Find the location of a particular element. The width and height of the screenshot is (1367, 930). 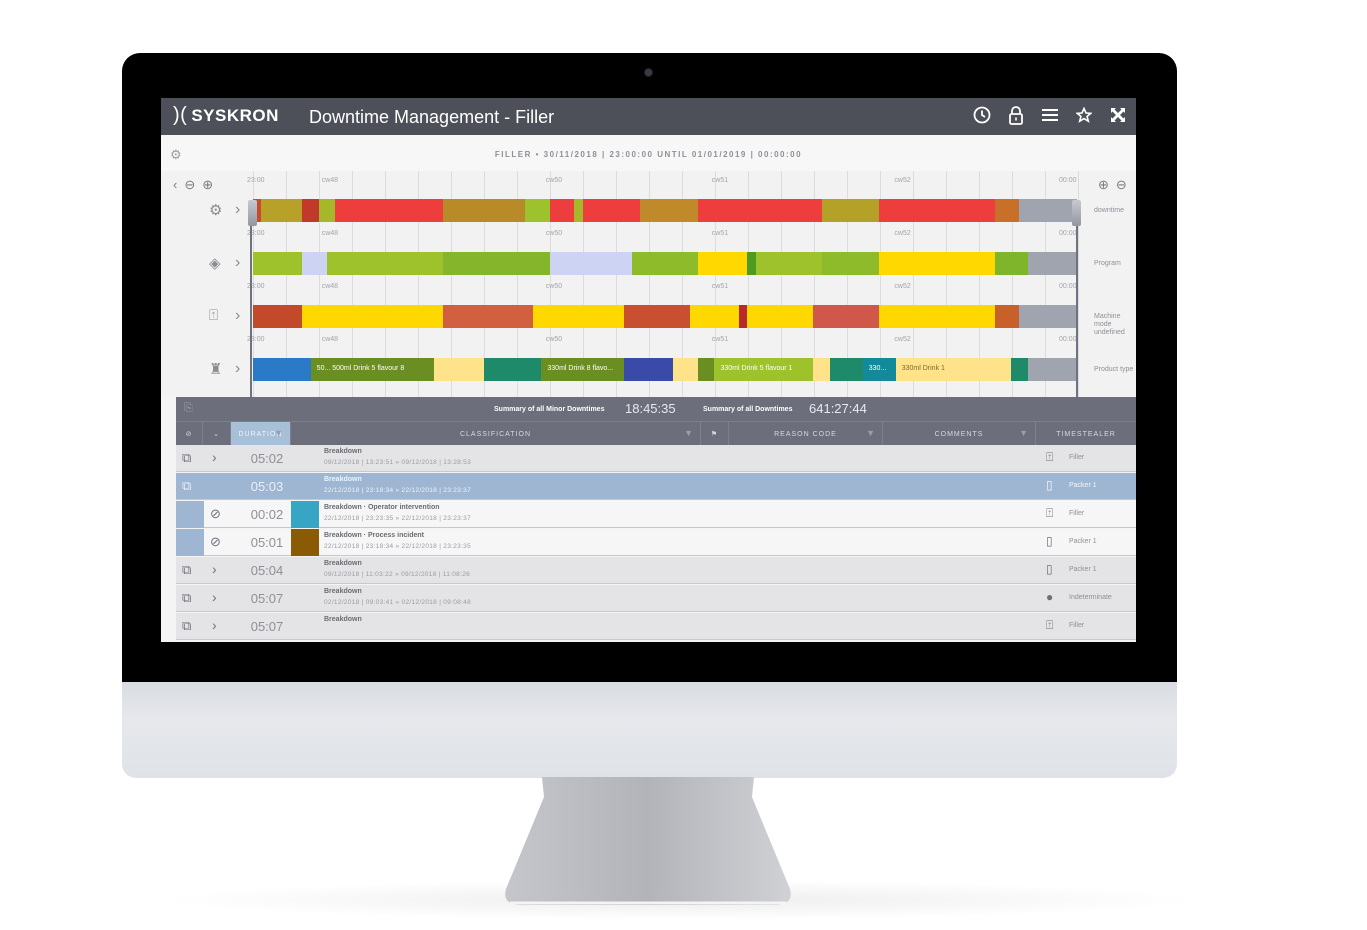

range-end-line is located at coordinates (1077, 301).